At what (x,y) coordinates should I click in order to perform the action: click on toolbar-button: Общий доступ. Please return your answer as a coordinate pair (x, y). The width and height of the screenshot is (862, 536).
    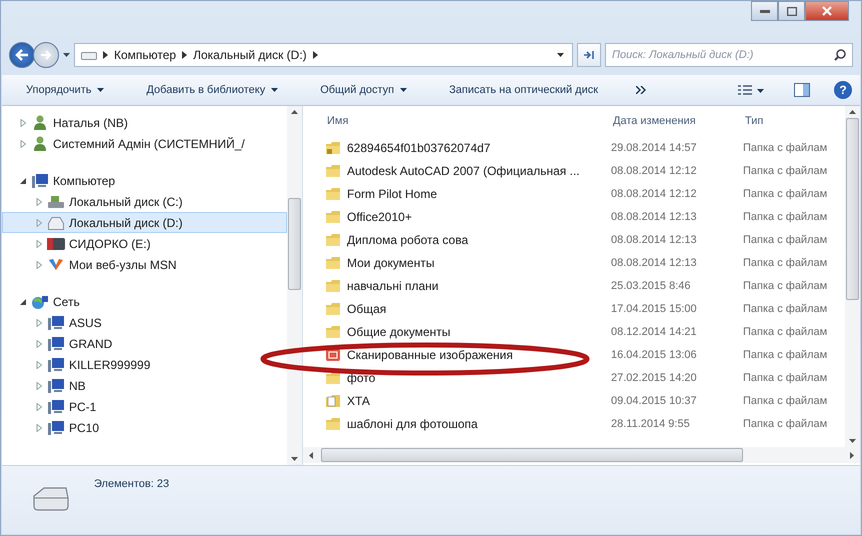
    Looking at the image, I should click on (364, 90).